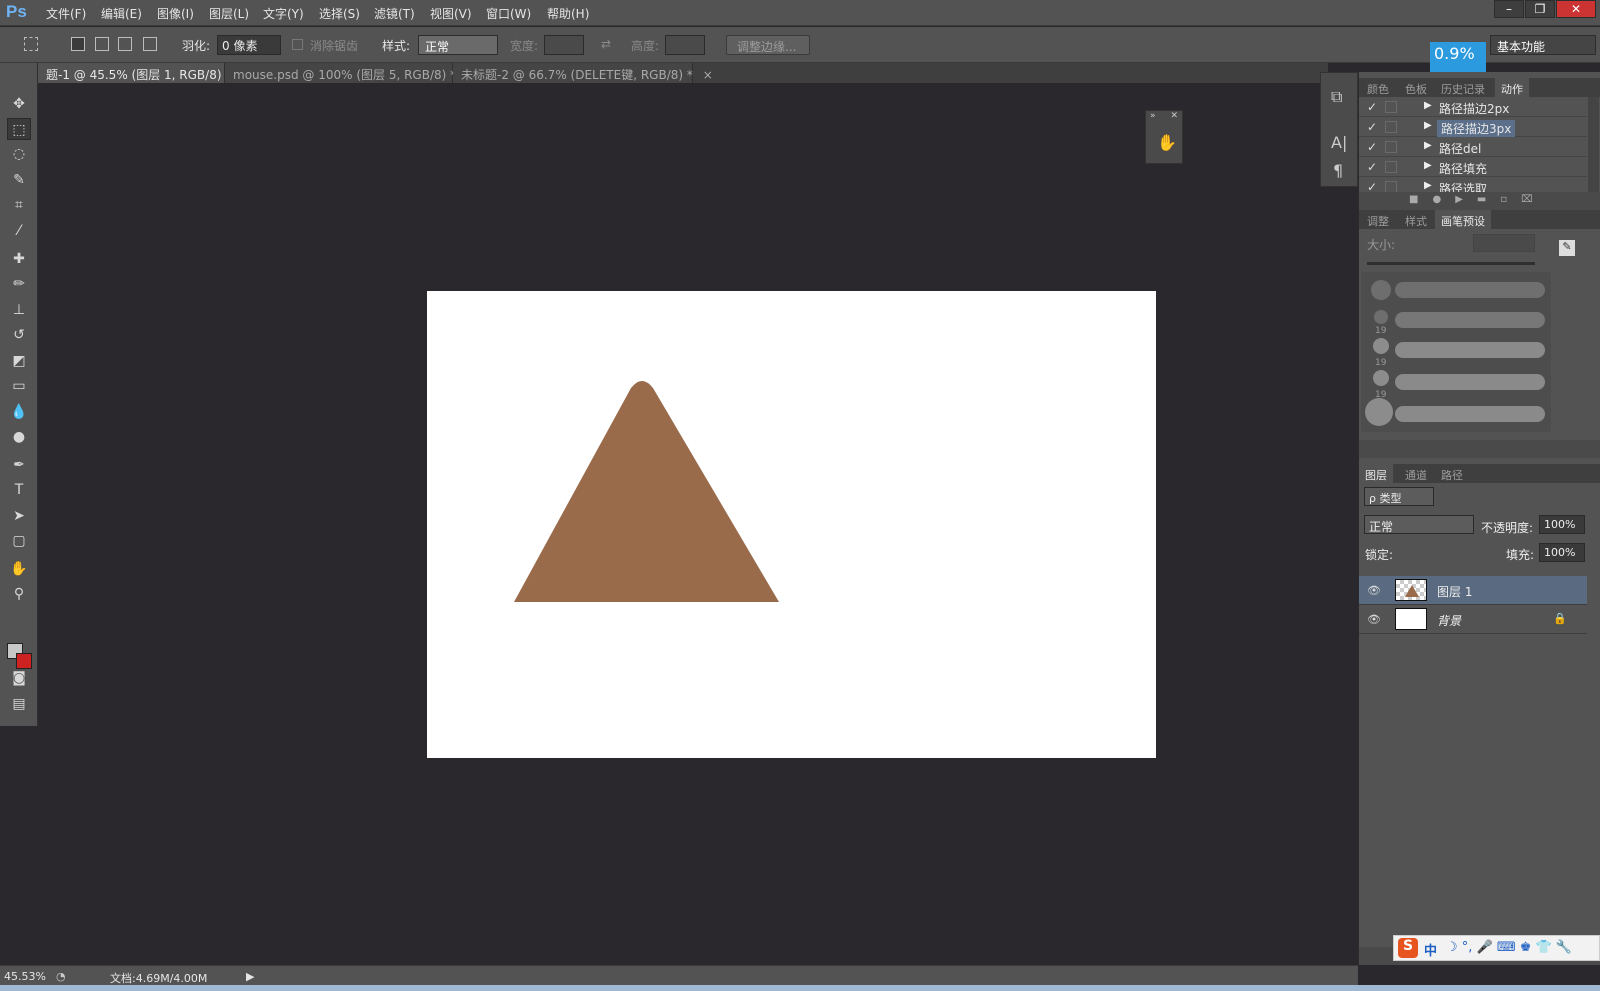 The width and height of the screenshot is (1600, 991). I want to click on layer-row: 👁 背景 🔒, so click(1473, 619).